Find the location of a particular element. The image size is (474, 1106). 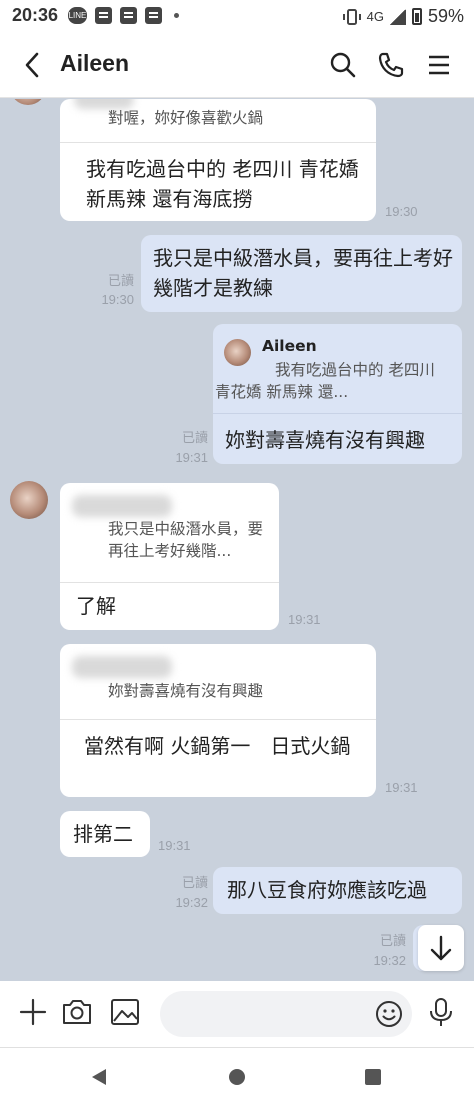

nav-home-icon is located at coordinates (237, 1077).